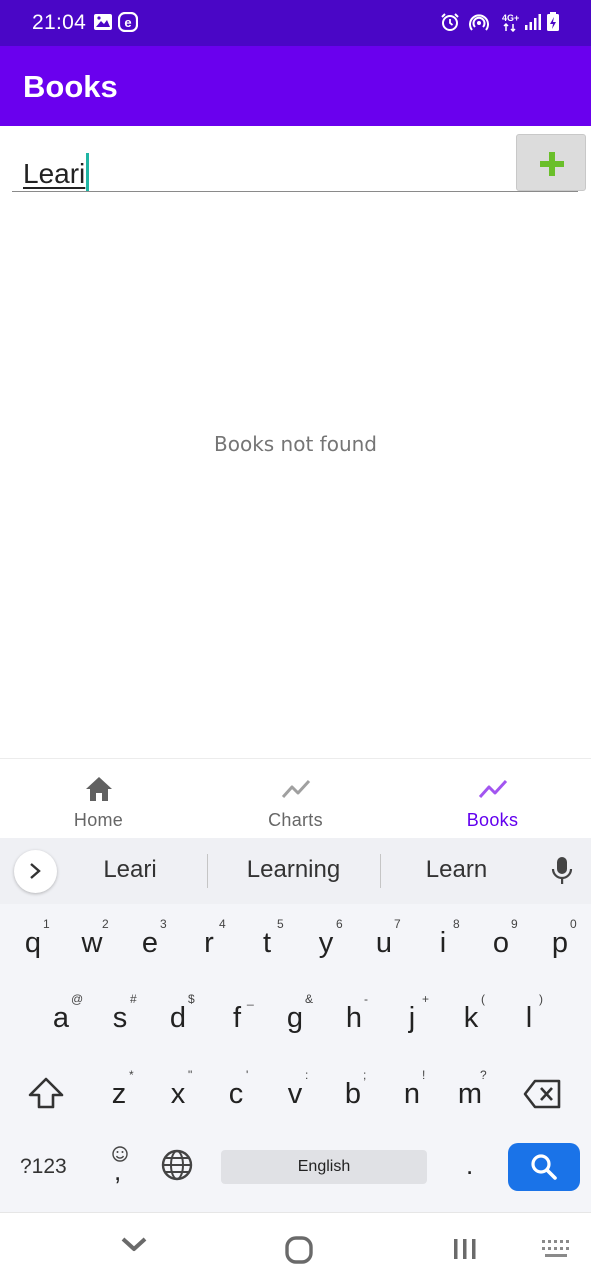 This screenshot has width=591, height=1280. What do you see at coordinates (307, 1075) in the screenshot?
I see `key-hint: :` at bounding box center [307, 1075].